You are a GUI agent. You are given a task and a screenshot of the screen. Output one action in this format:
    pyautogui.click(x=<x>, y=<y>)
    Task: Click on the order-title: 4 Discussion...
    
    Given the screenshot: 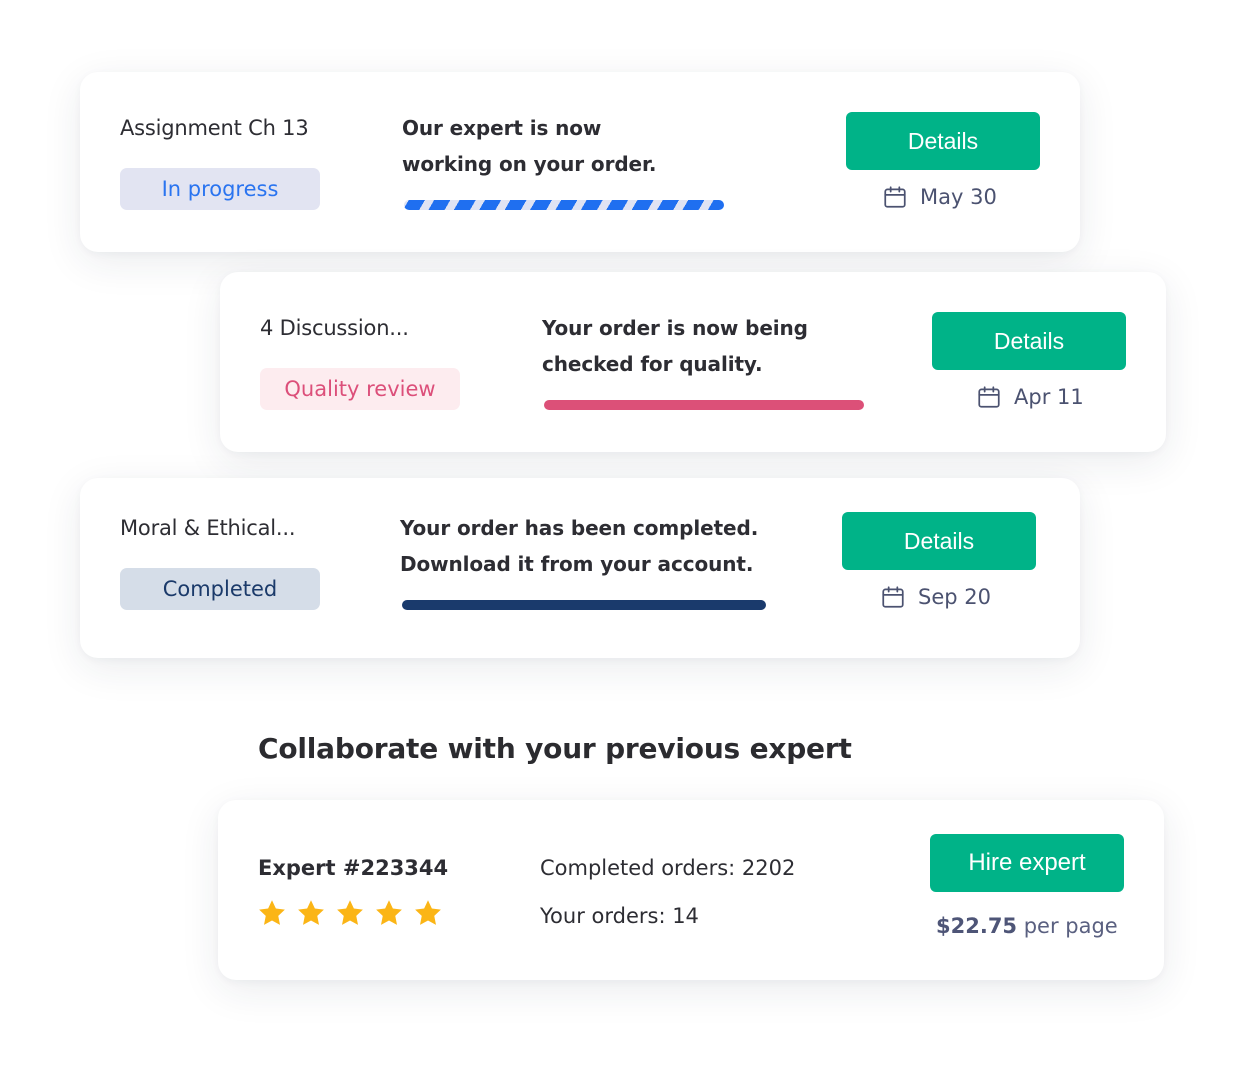 What is the action you would take?
    pyautogui.click(x=334, y=328)
    